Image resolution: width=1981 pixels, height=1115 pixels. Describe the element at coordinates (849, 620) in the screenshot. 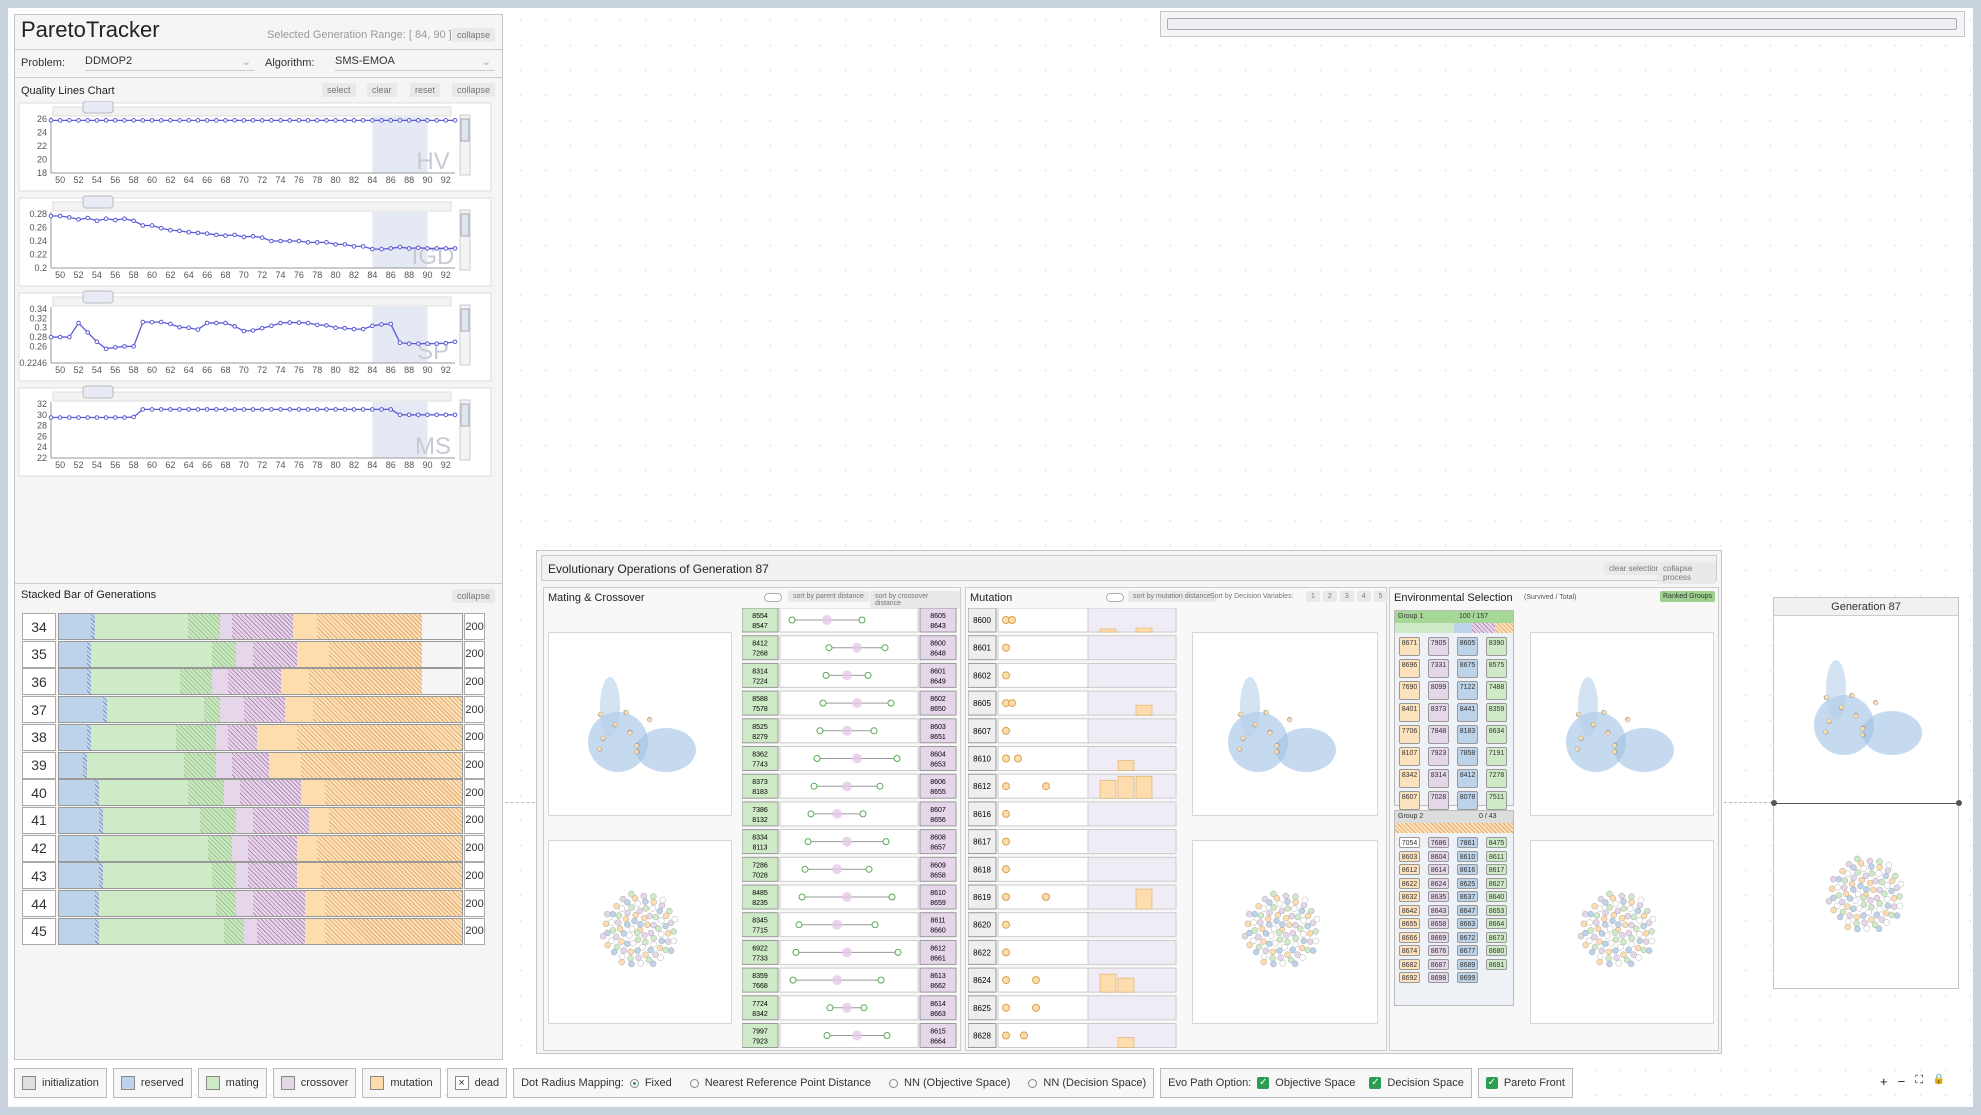

I see `mating-pair-row: 8554 8547 8605 8643` at that location.